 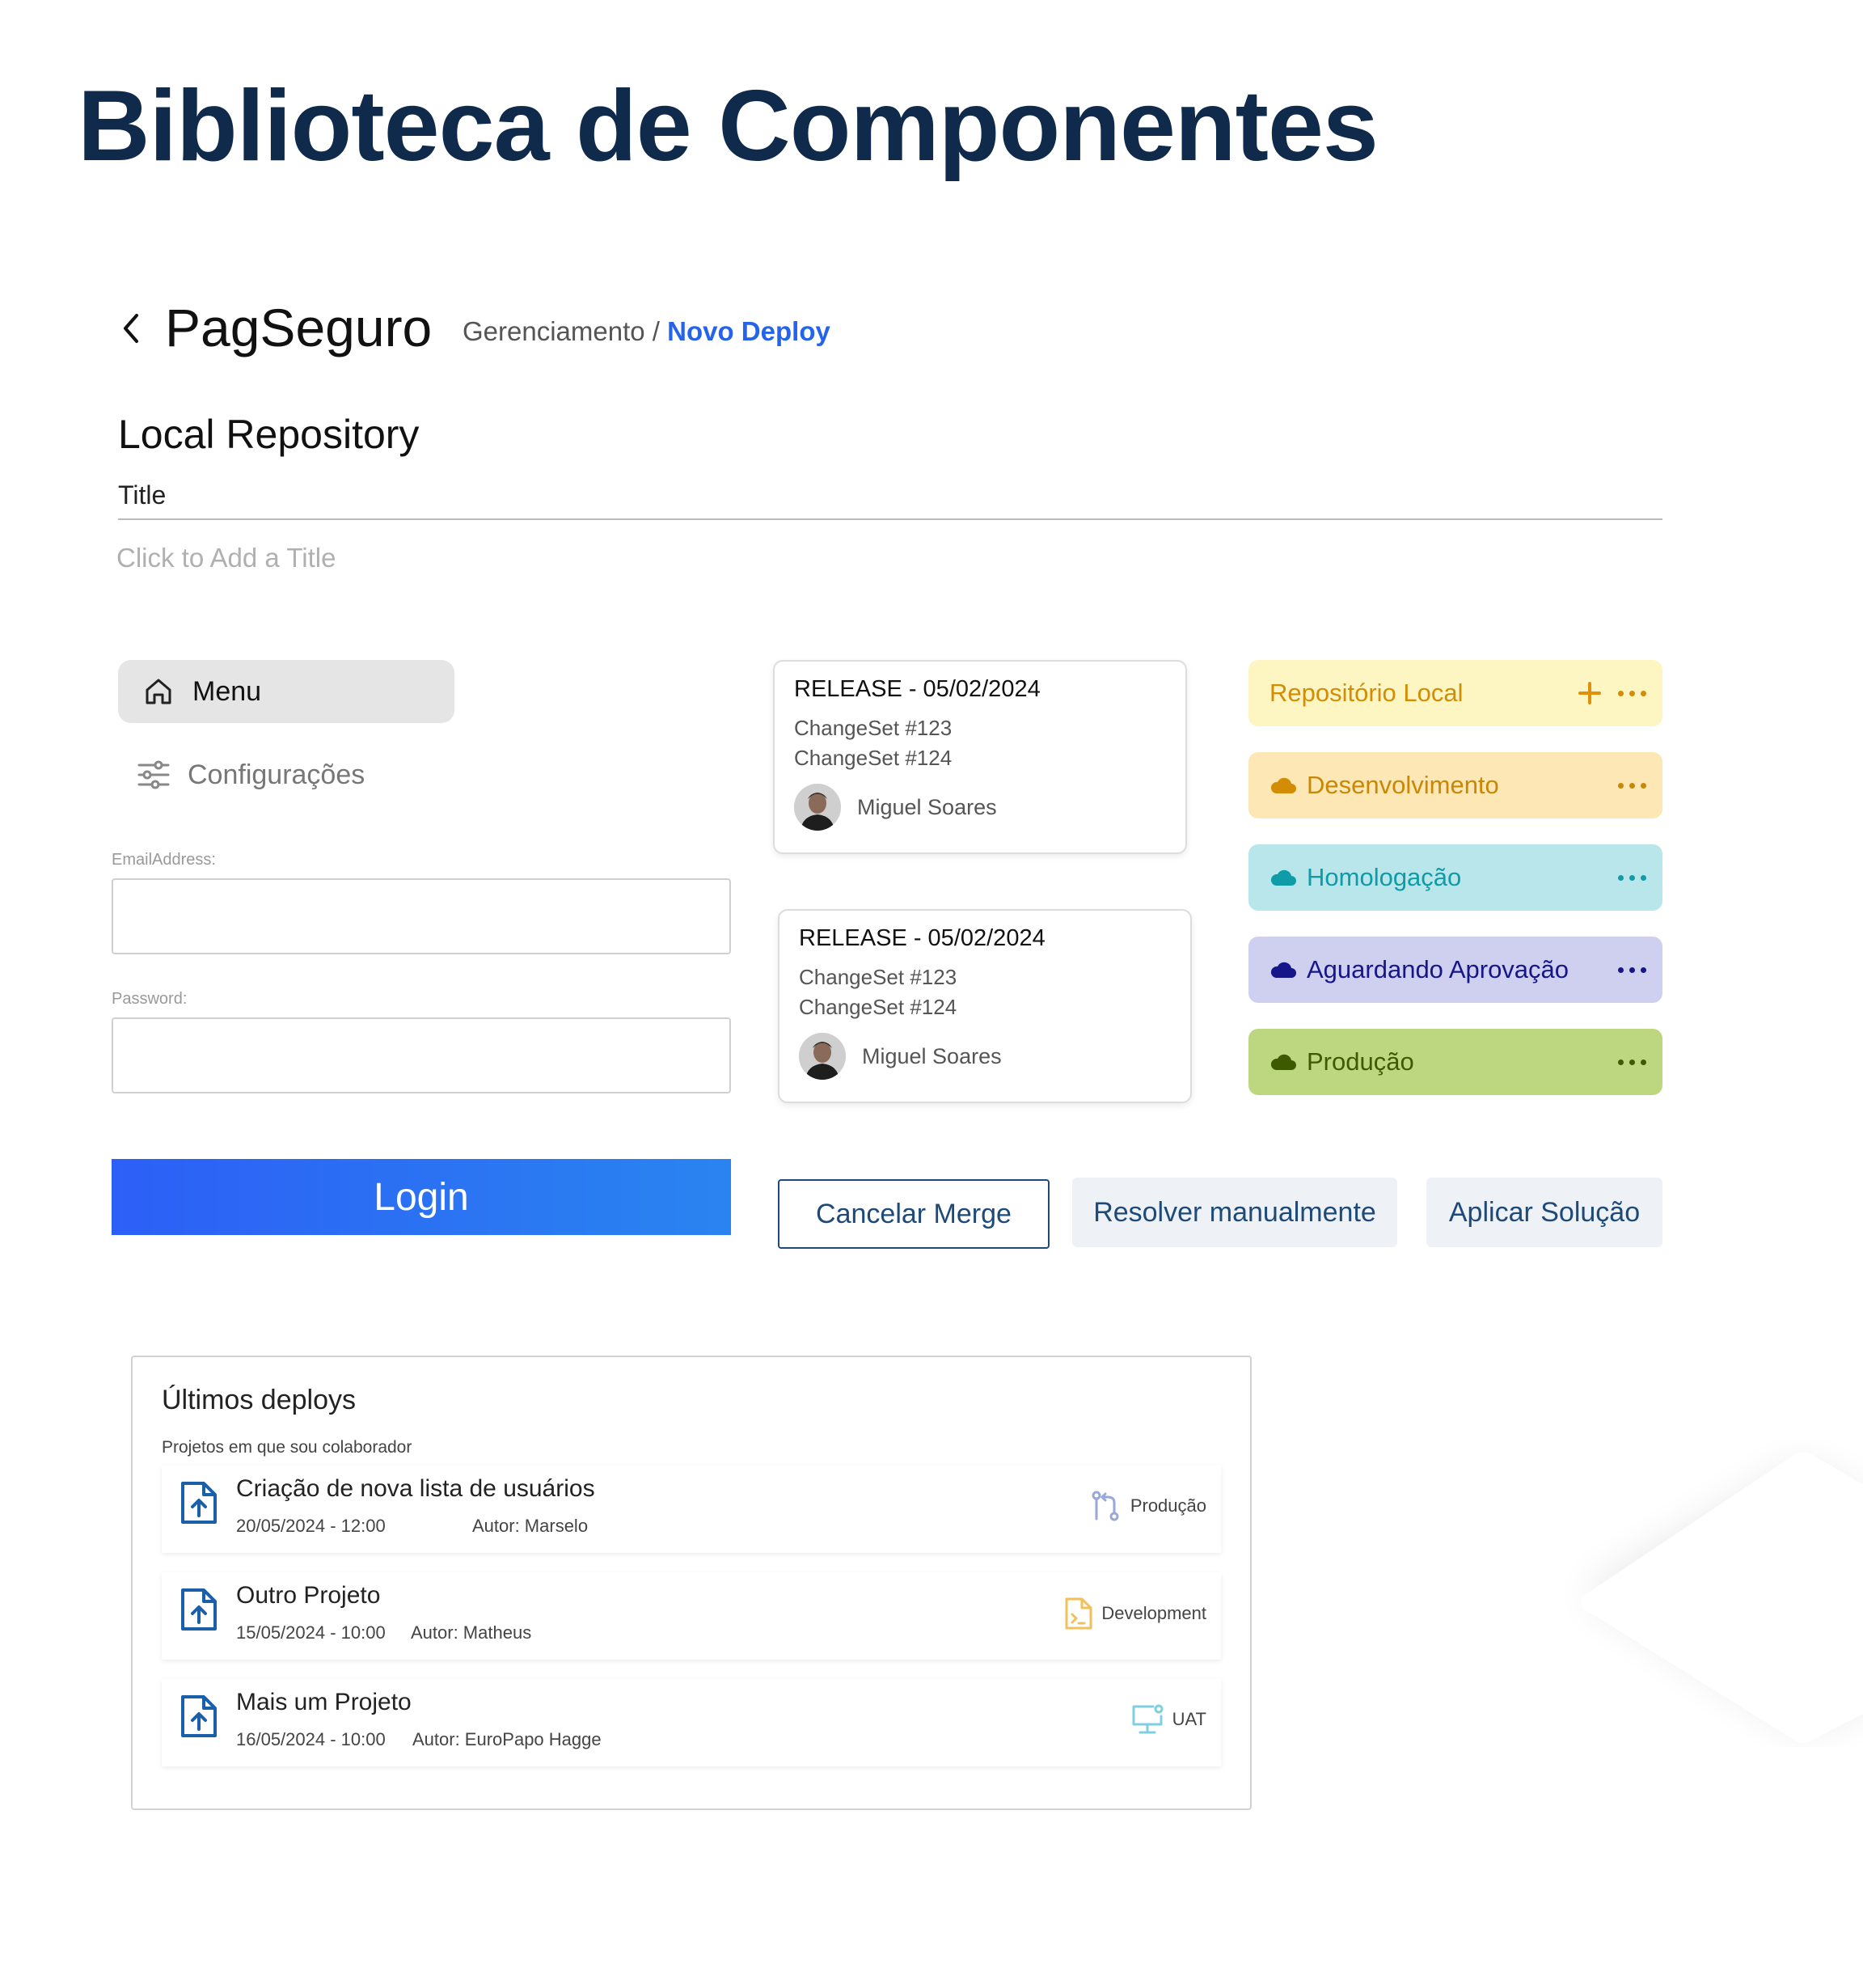 I want to click on deploy-date: 15/05/2024 - 10:00, so click(x=311, y=1632).